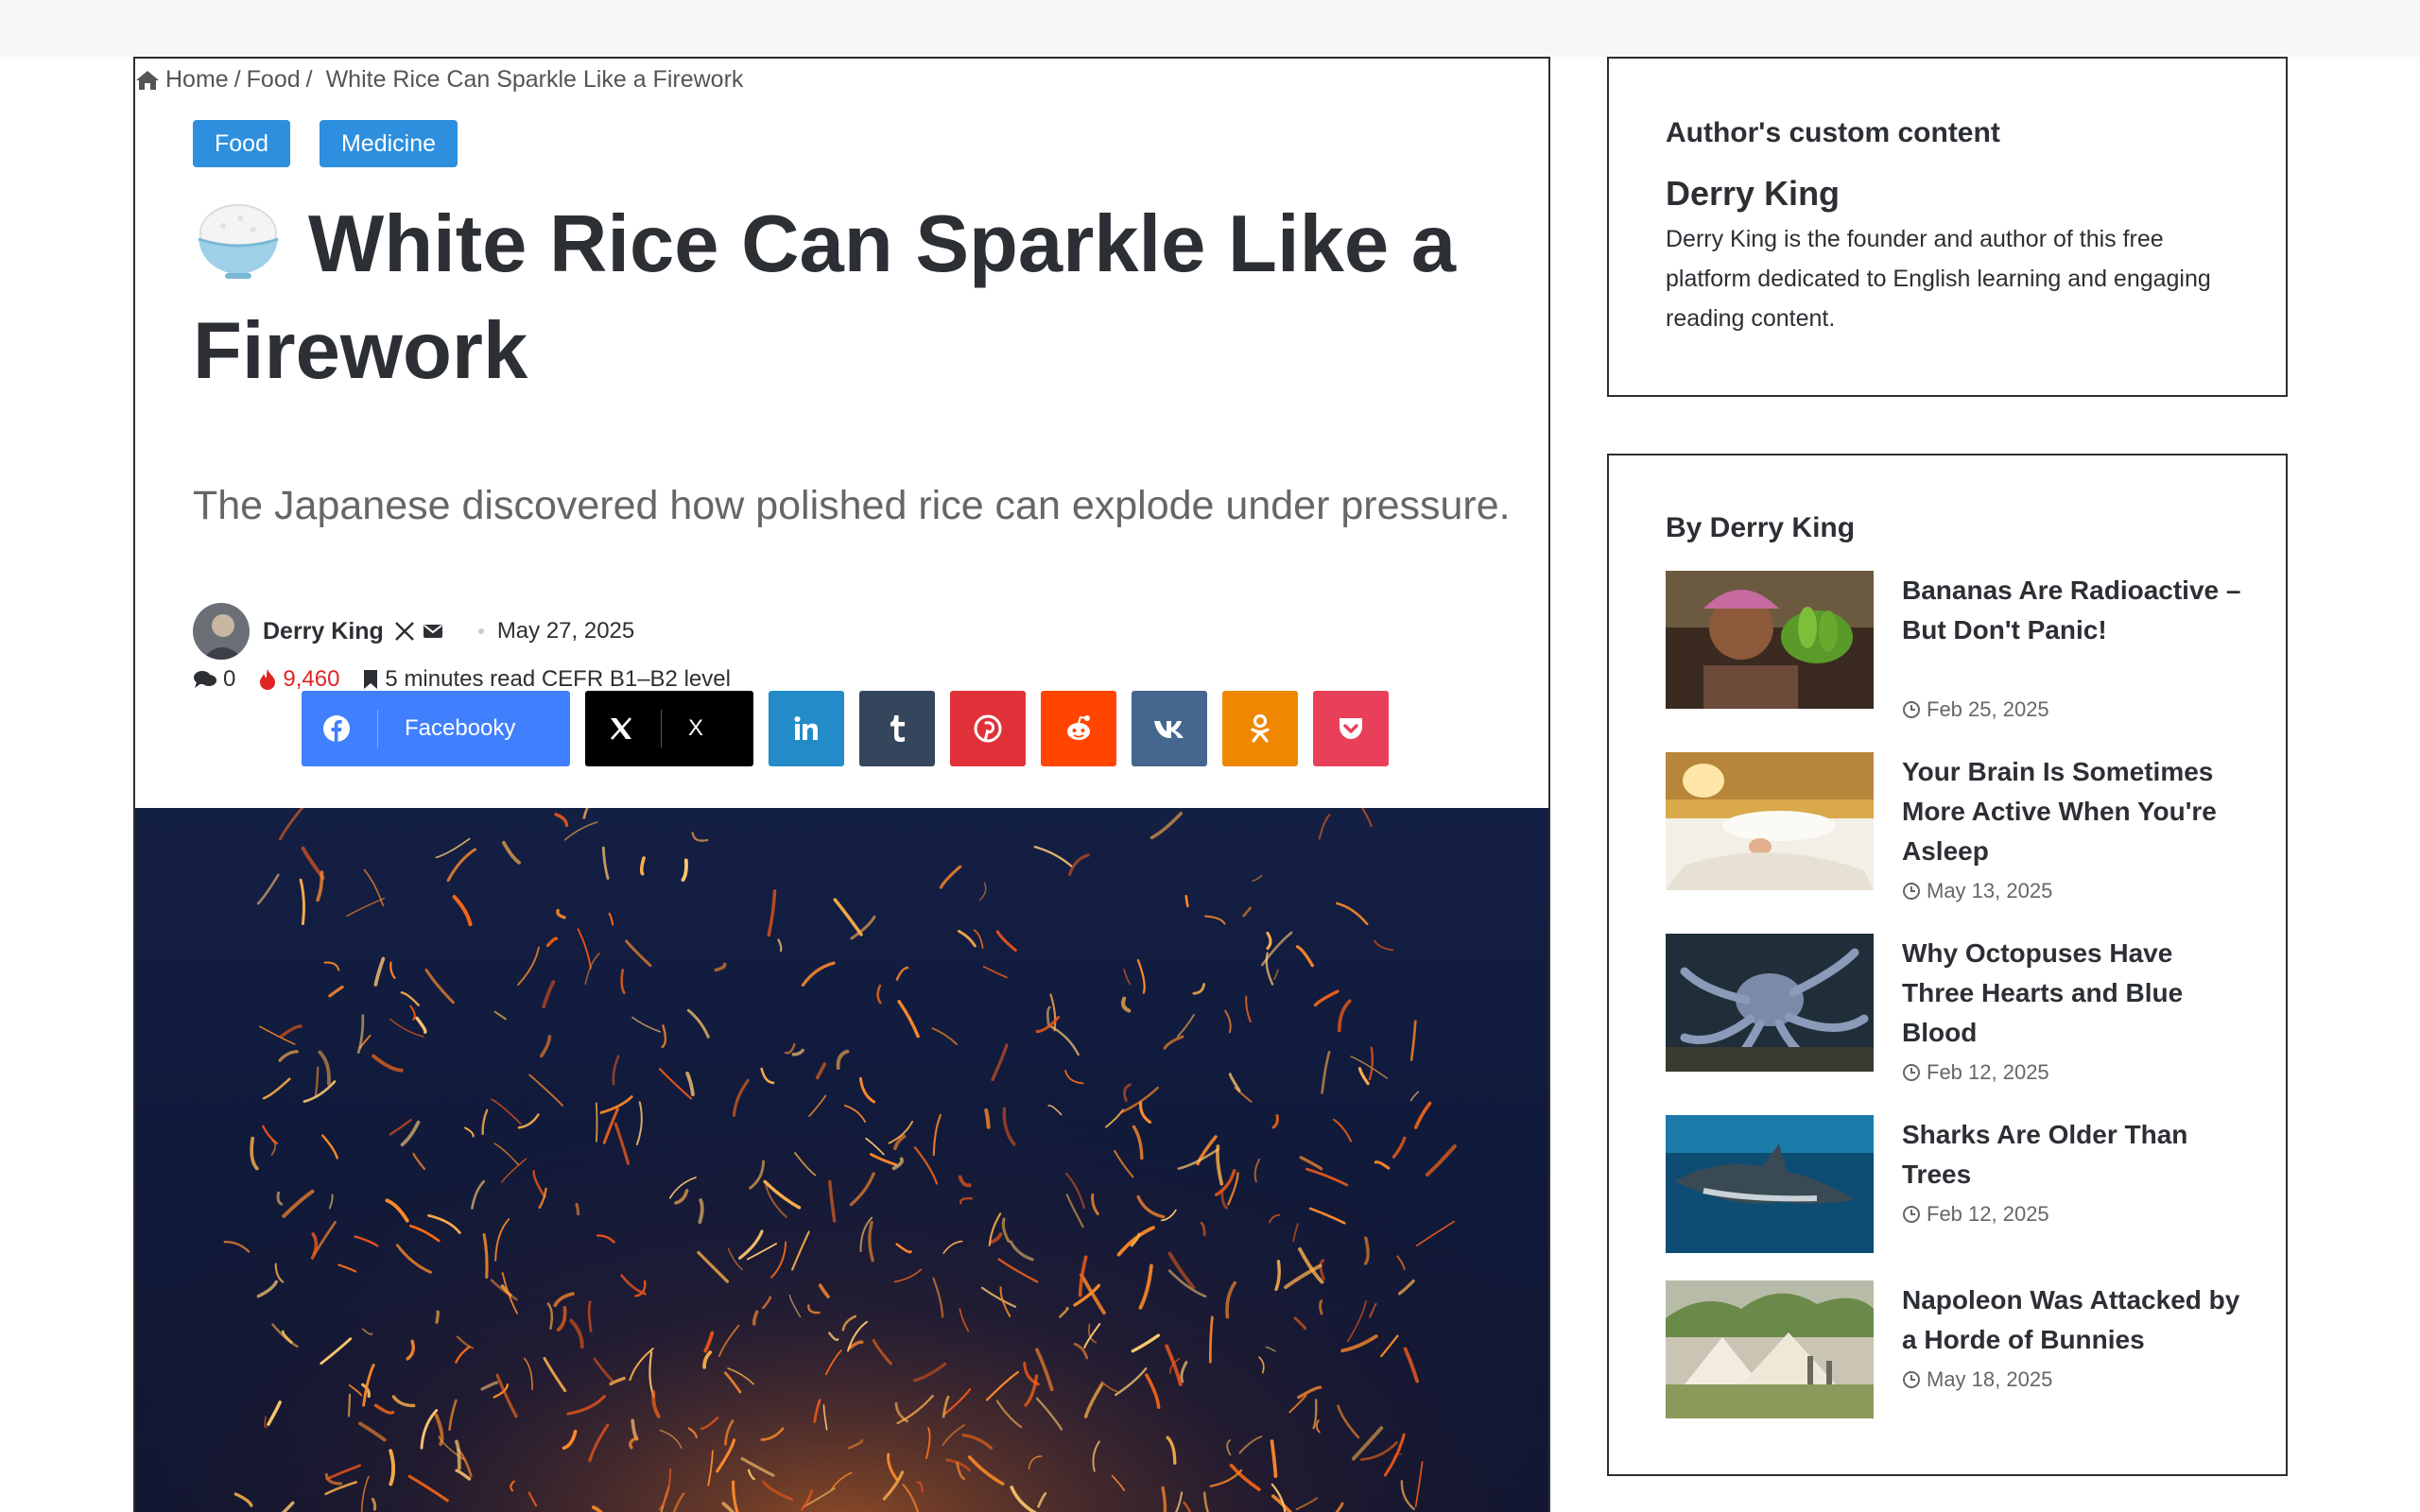 This screenshot has width=2420, height=1512. Describe the element at coordinates (389, 143) in the screenshot. I see `category-tag-medicine: Medicine` at that location.